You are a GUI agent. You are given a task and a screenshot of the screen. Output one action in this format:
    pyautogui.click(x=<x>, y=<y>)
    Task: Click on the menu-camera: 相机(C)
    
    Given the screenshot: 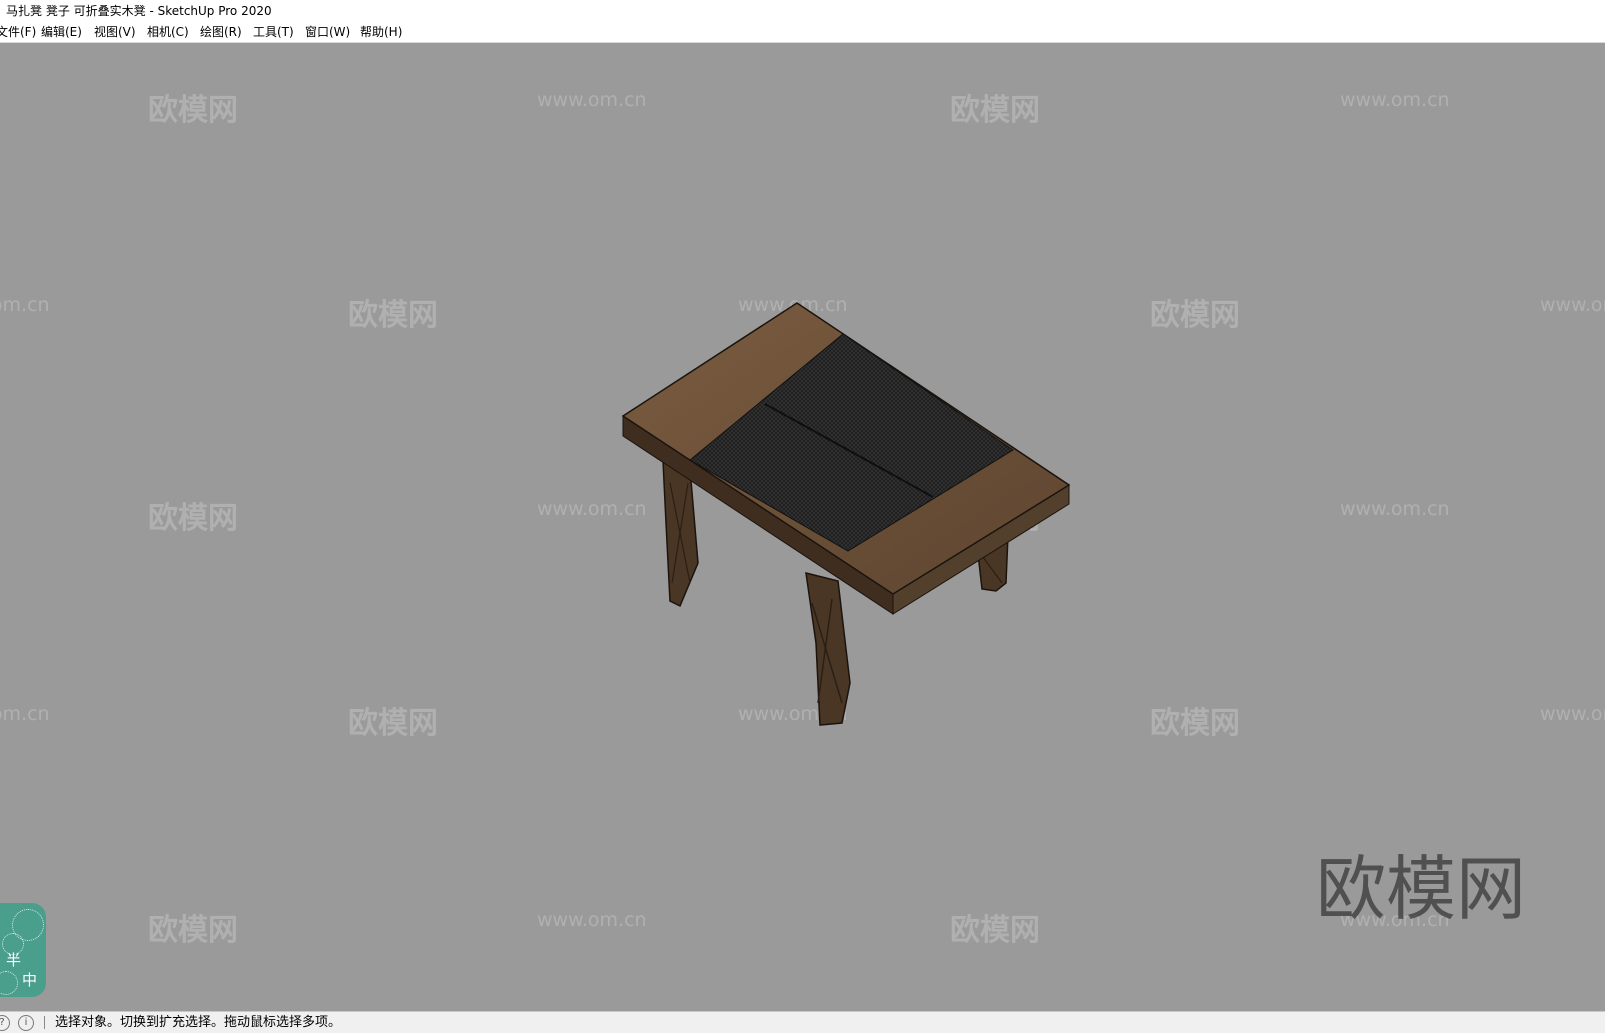 What is the action you would take?
    pyautogui.click(x=168, y=32)
    